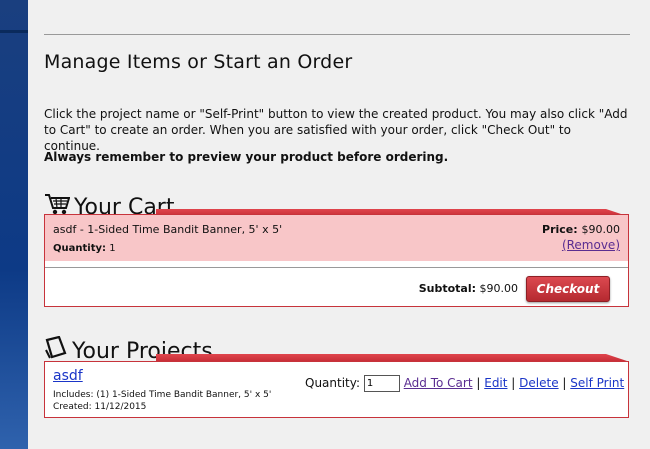 The height and width of the screenshot is (449, 650). What do you see at coordinates (499, 288) in the screenshot?
I see `subtotal-value: $90.00` at bounding box center [499, 288].